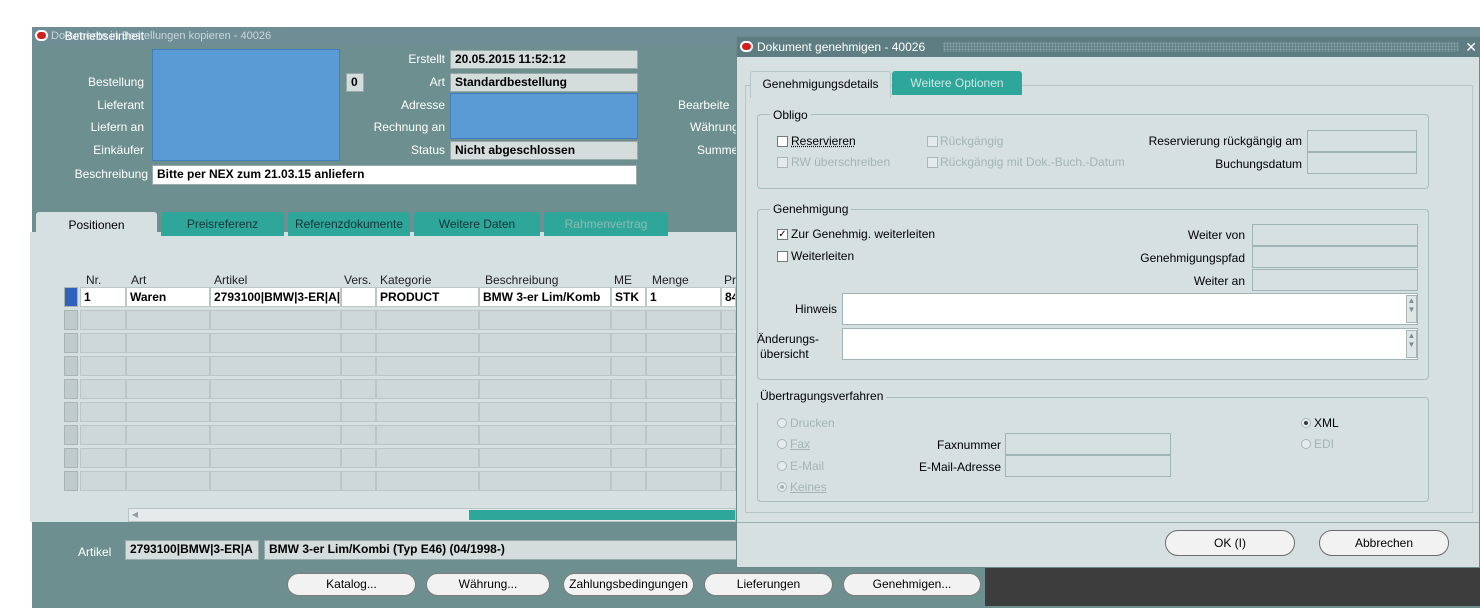 This screenshot has height=608, width=1480. Describe the element at coordinates (1335, 280) in the screenshot. I see `weiter-an-field` at that location.